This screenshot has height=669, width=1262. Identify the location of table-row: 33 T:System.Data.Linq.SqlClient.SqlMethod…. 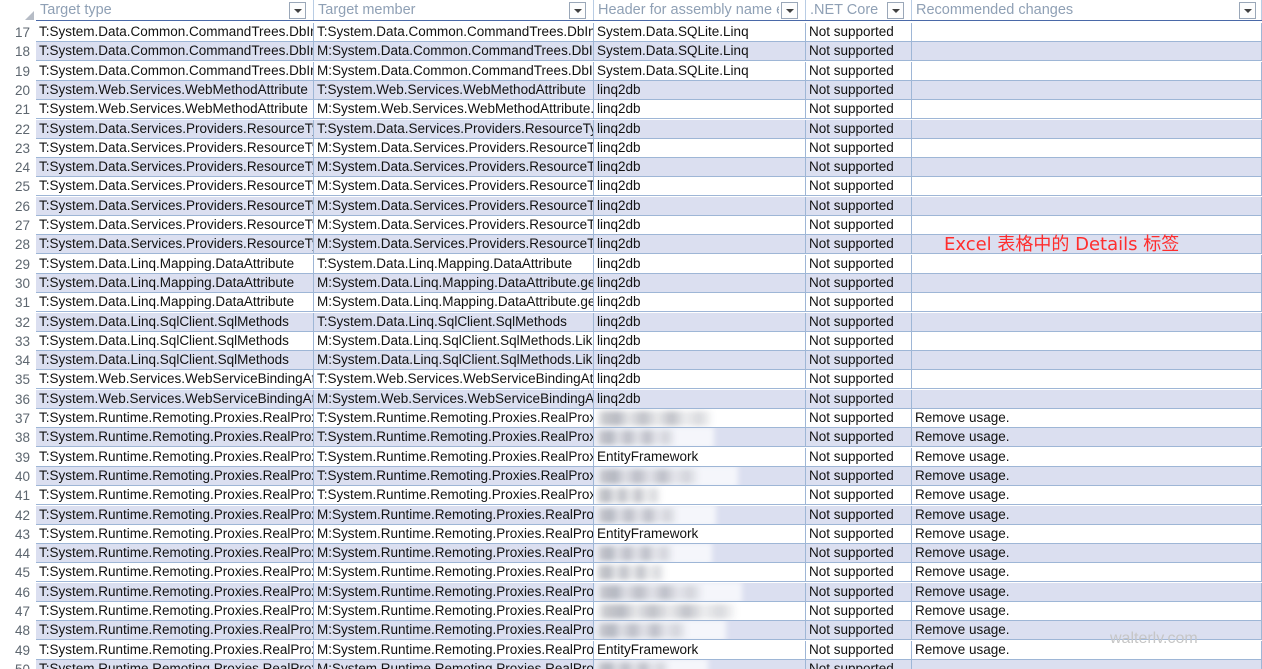
(631, 341).